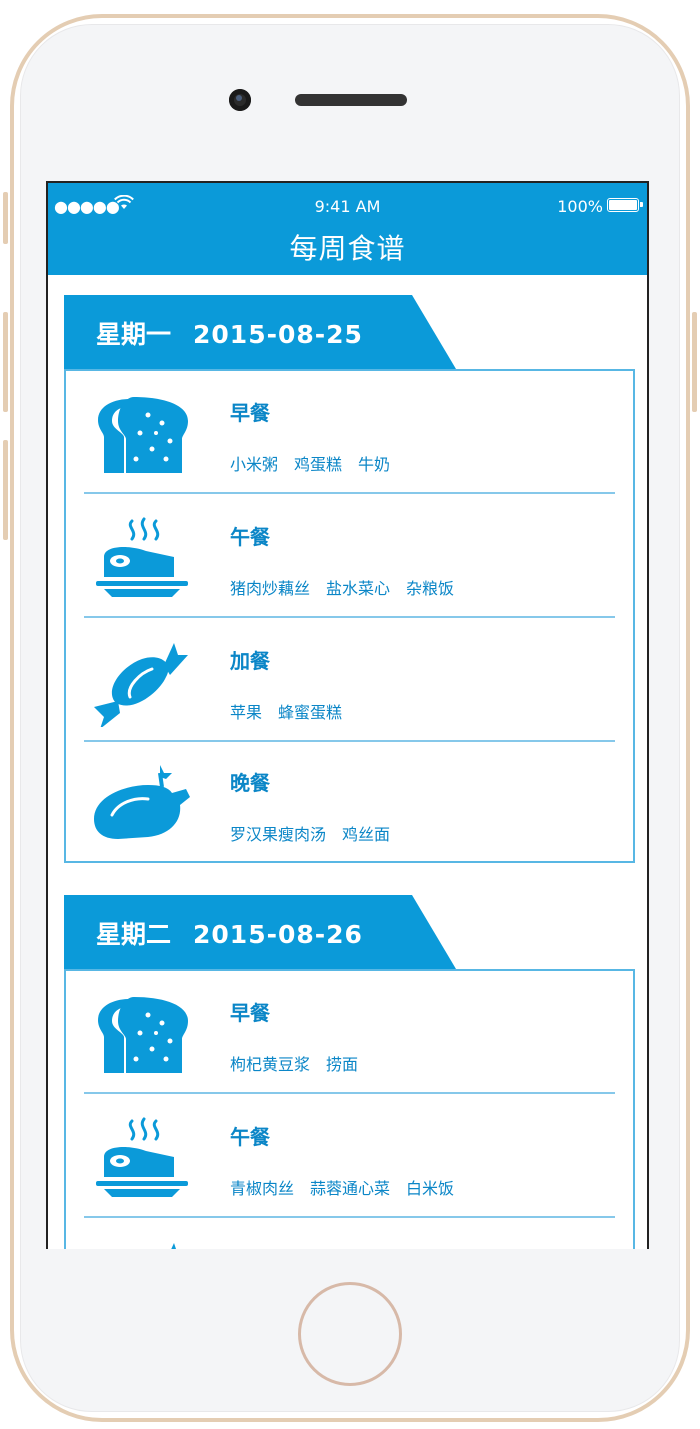 This screenshot has height=1429, width=700. I want to click on meal-row-snack: 加餐 苹果 蜂蜜蛋糕, so click(349, 681).